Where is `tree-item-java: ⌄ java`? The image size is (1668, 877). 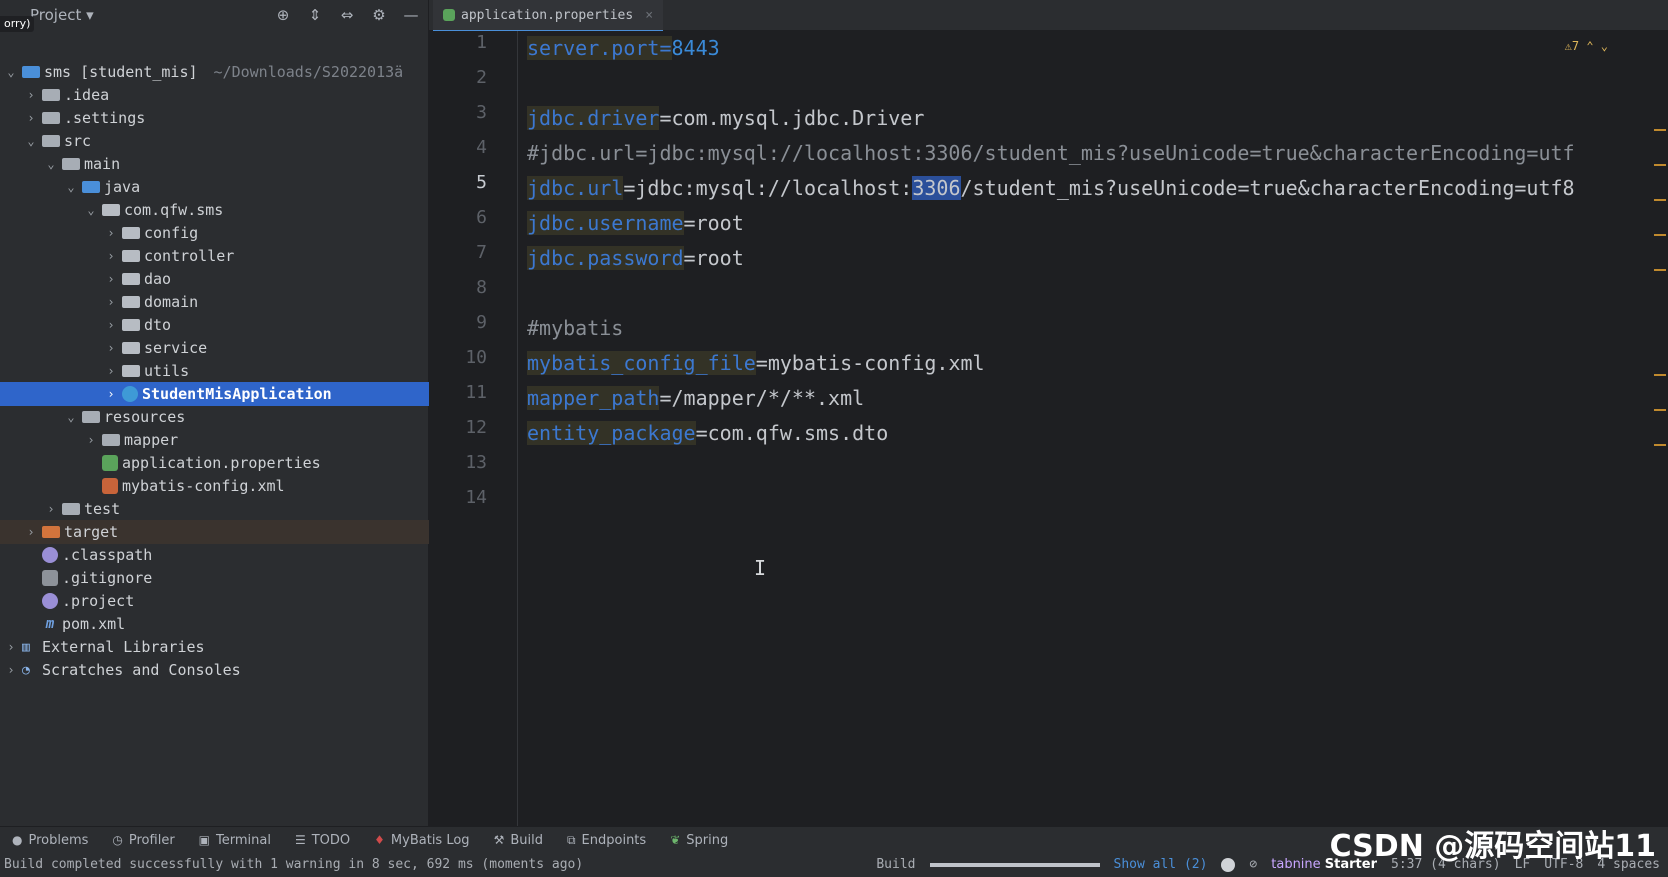 tree-item-java: ⌄ java is located at coordinates (246, 187).